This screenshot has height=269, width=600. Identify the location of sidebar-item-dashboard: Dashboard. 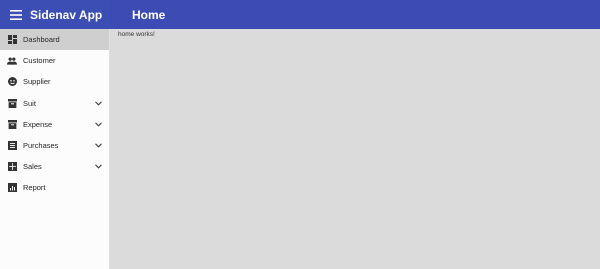
(54, 40).